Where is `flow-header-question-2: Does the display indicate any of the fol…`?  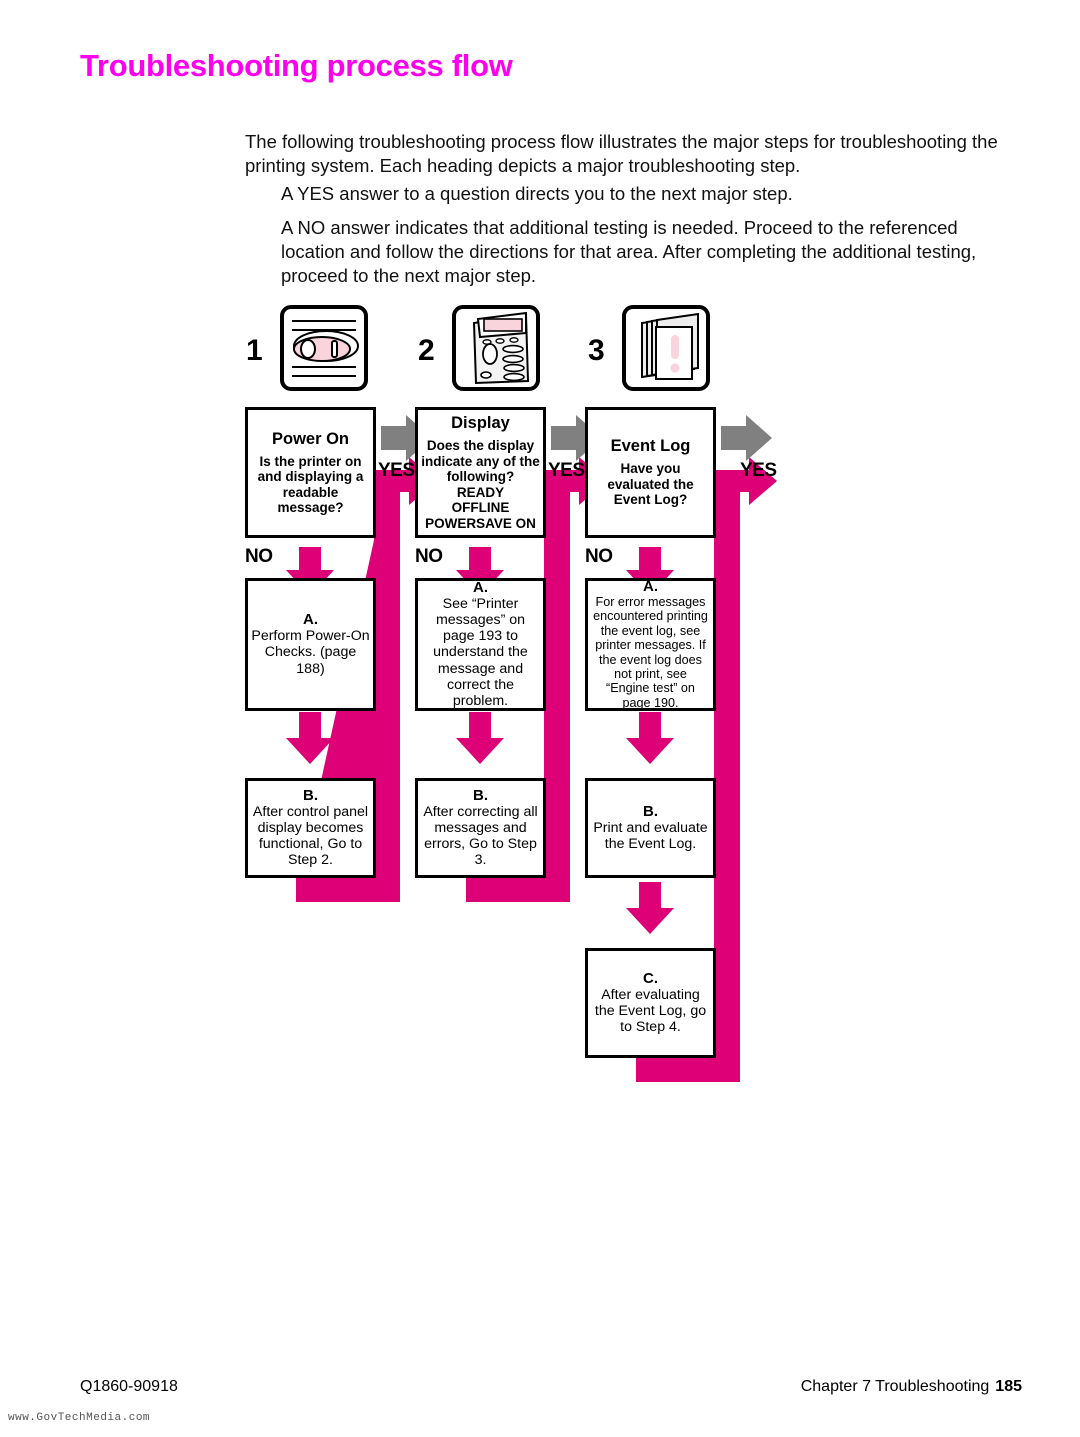 flow-header-question-2: Does the display indicate any of the fol… is located at coordinates (480, 461).